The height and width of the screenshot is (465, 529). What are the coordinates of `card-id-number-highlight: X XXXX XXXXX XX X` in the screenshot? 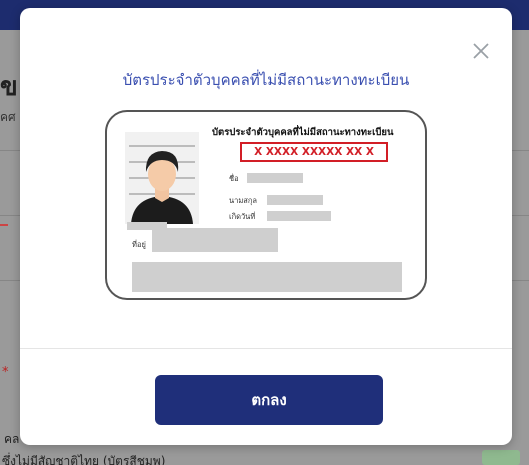 It's located at (314, 152).